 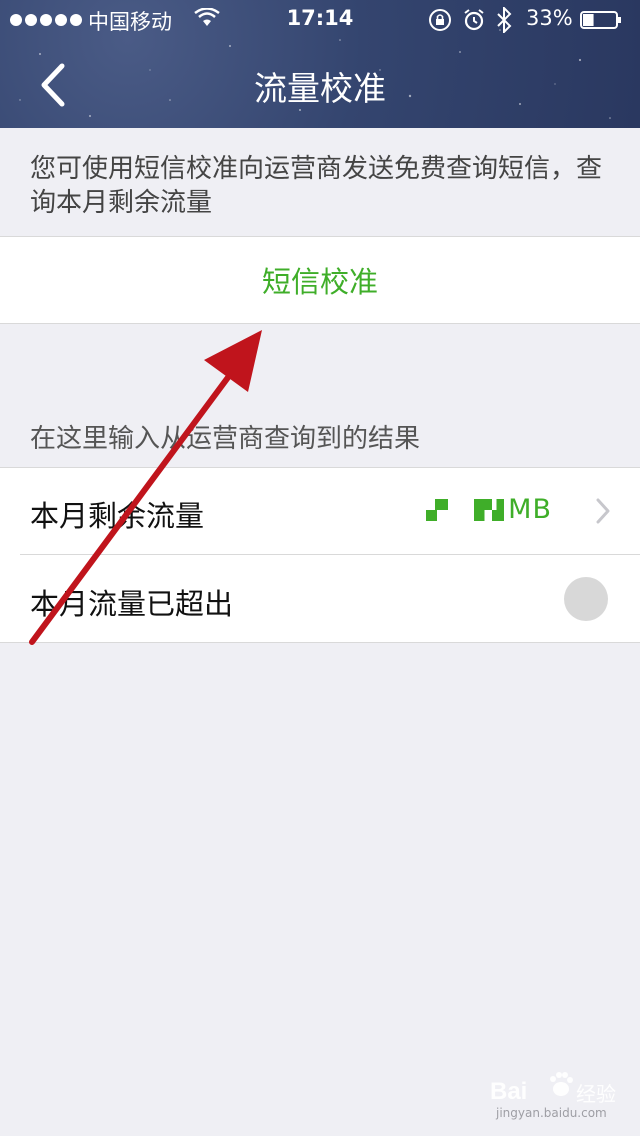 What do you see at coordinates (549, 18) in the screenshot?
I see `battery-percentage: 33%` at bounding box center [549, 18].